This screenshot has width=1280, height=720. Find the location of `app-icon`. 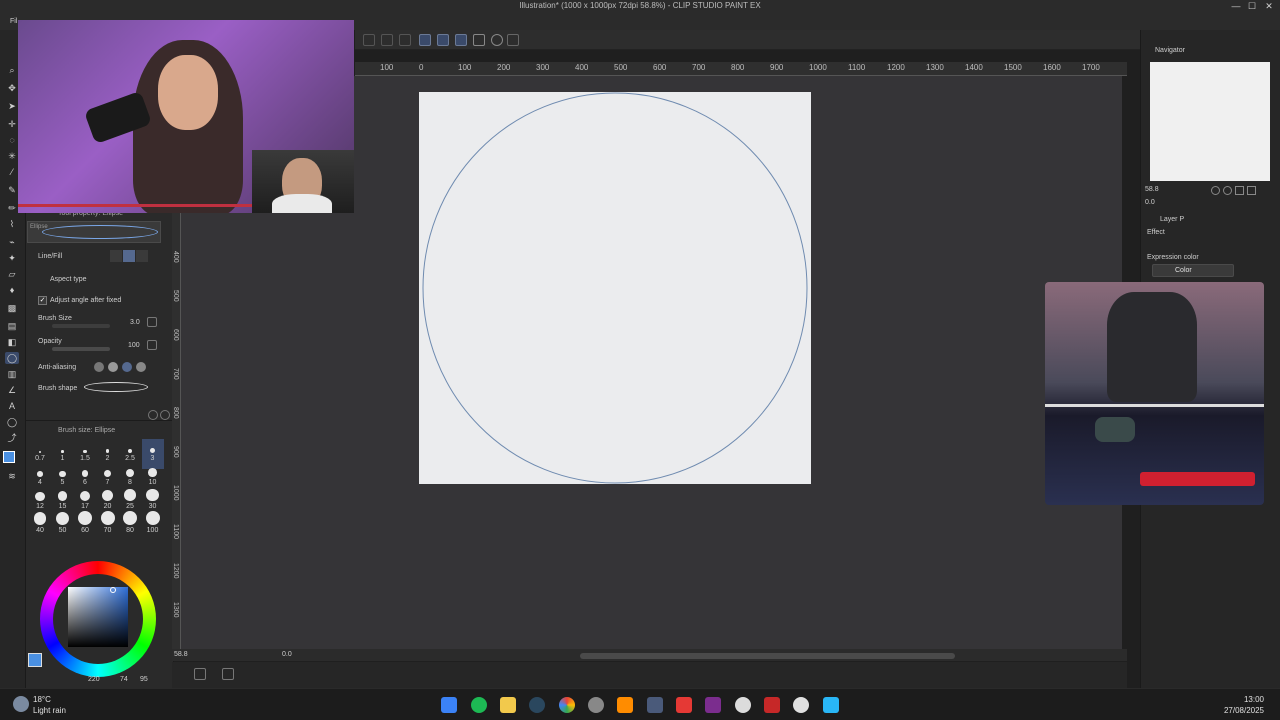

app-icon is located at coordinates (596, 705).